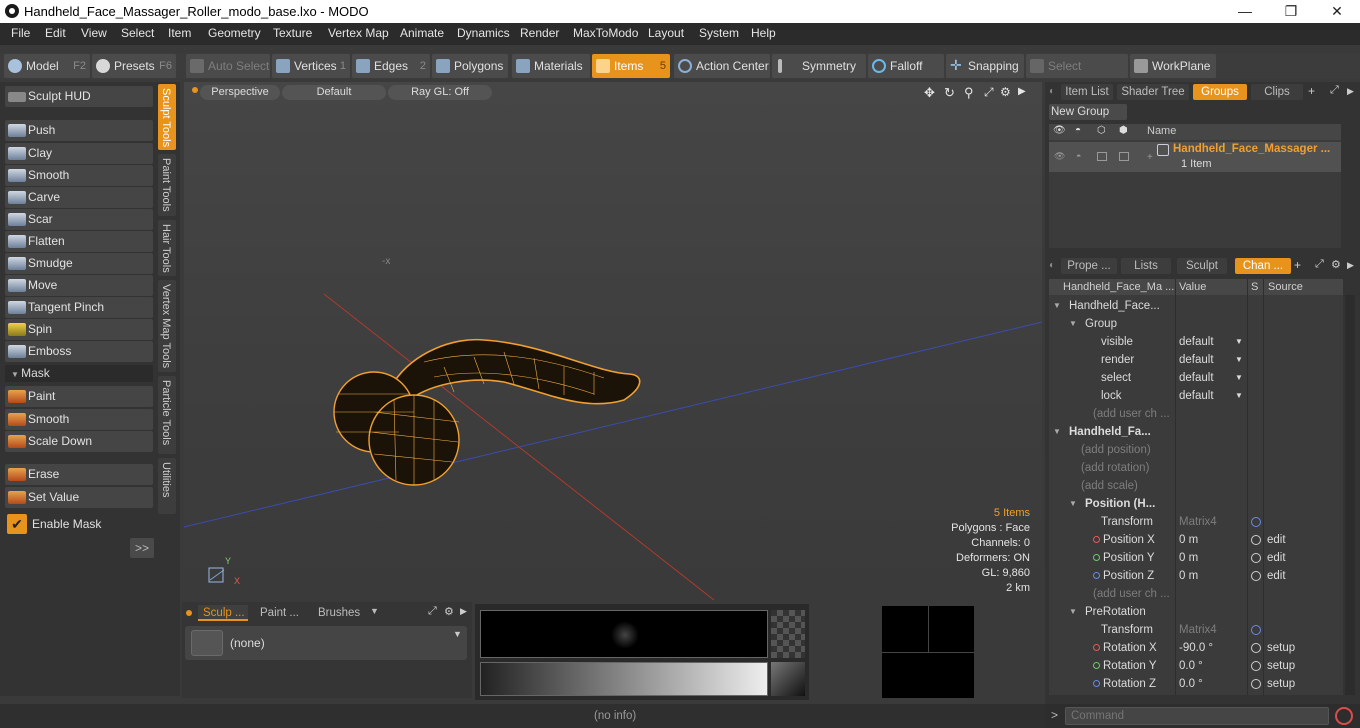 The image size is (1360, 728). What do you see at coordinates (326, 643) in the screenshot?
I see `brush-preset-selector: (none) ▼` at bounding box center [326, 643].